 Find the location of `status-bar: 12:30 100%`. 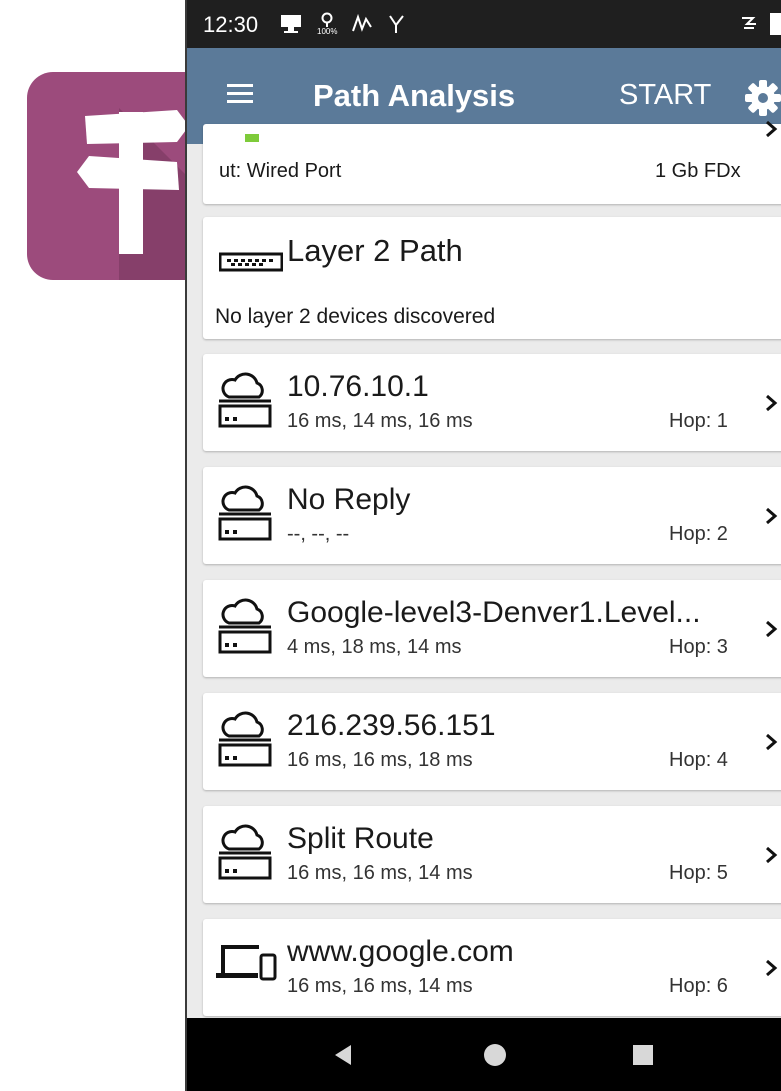

status-bar: 12:30 100% is located at coordinates (484, 24).